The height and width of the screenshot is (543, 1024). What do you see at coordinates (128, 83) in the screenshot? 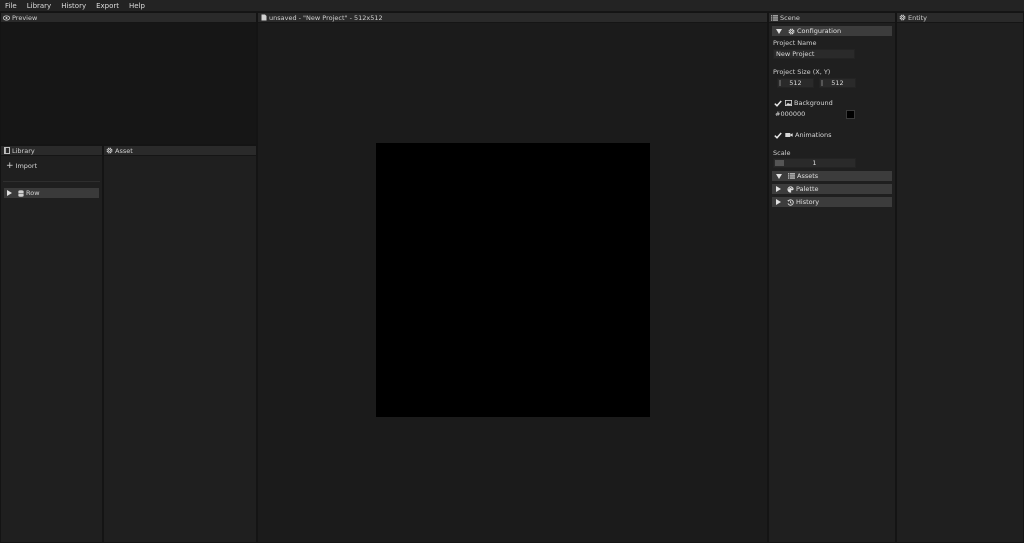
I see `preview-area` at bounding box center [128, 83].